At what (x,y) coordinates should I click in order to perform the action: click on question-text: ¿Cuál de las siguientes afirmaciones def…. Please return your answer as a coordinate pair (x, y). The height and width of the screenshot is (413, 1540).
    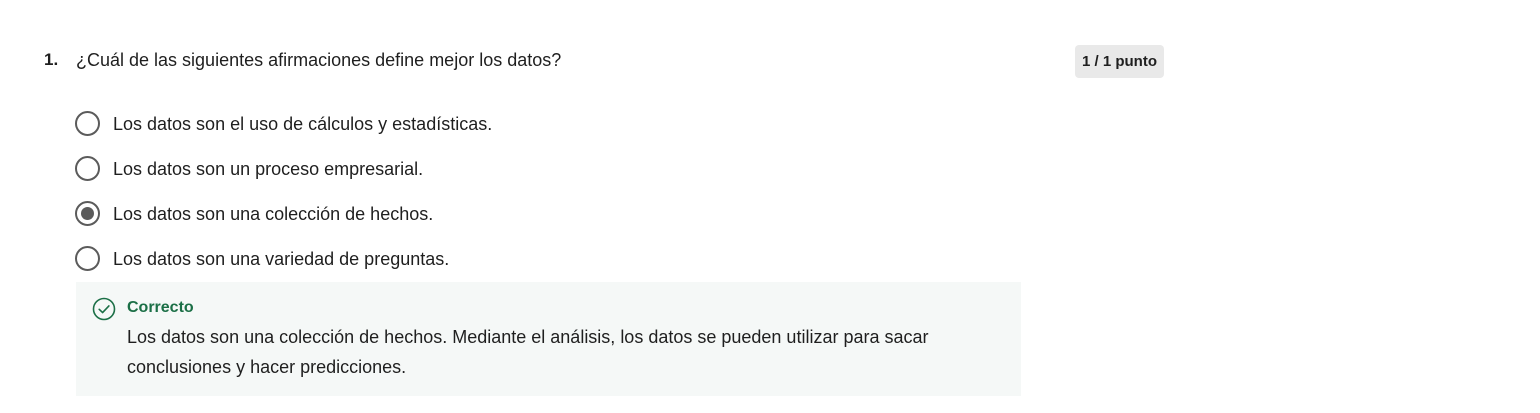
    Looking at the image, I should click on (319, 60).